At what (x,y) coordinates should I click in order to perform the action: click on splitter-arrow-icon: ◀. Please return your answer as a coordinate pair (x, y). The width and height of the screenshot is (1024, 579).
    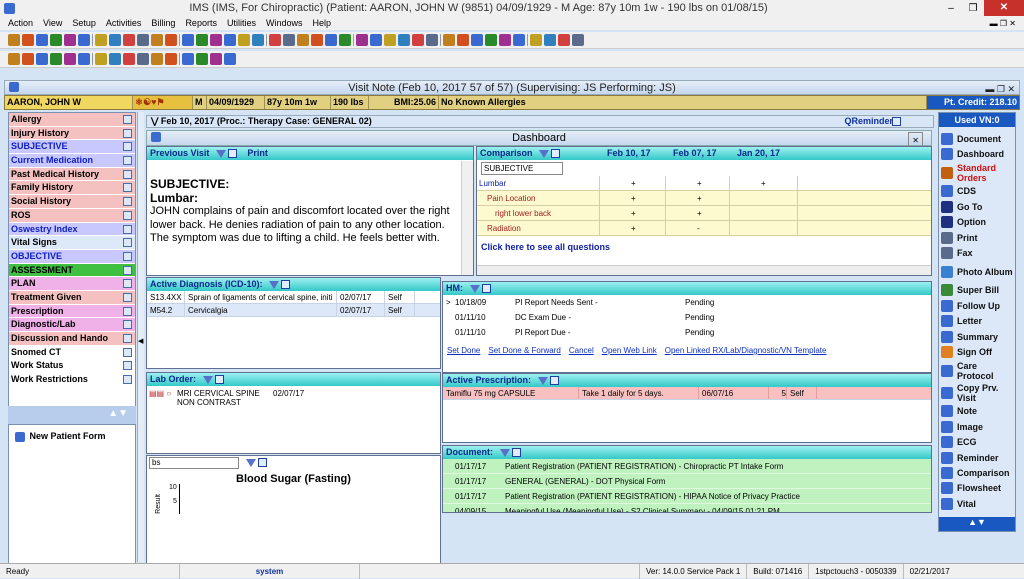
    Looking at the image, I should click on (140, 341).